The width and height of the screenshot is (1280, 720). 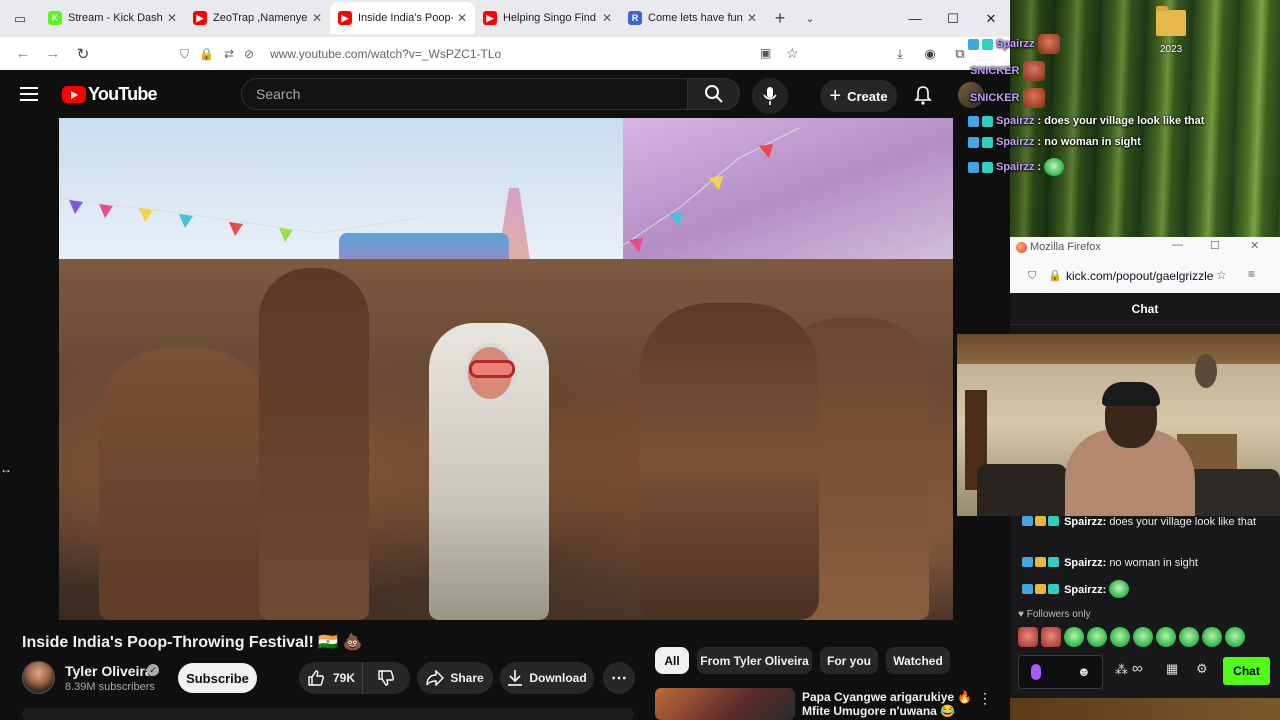 What do you see at coordinates (1139, 276) in the screenshot?
I see `ff-url-text: kick.com/popout/gaelgrizzle` at bounding box center [1139, 276].